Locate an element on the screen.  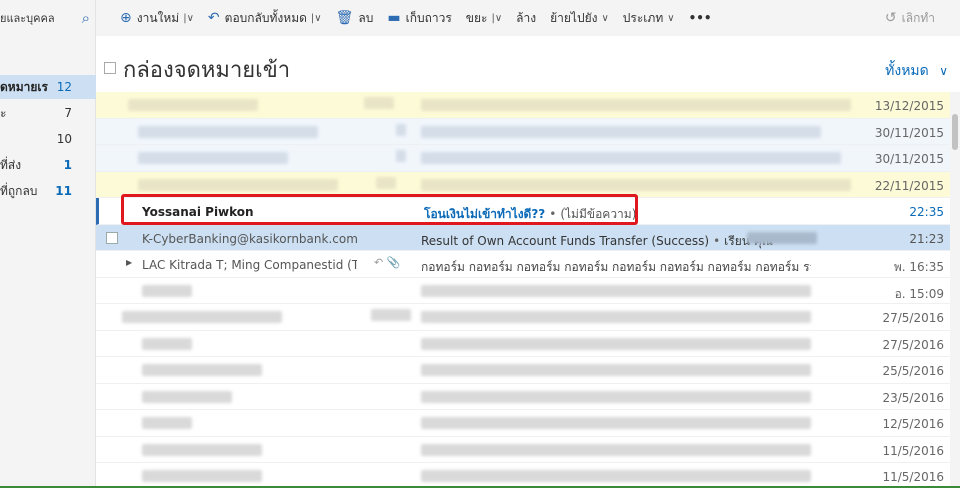
message-row: 13/12/2015 is located at coordinates (523, 105).